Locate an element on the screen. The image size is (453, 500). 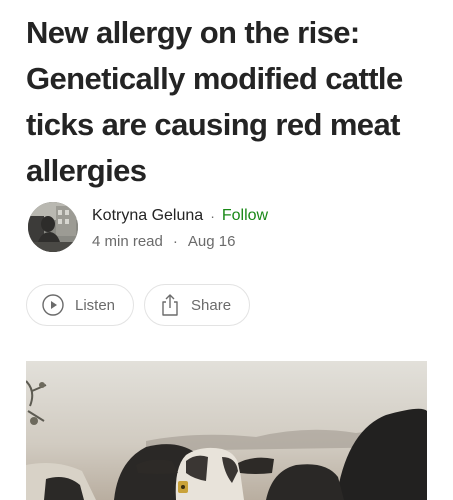
share-button: Share is located at coordinates (197, 305).